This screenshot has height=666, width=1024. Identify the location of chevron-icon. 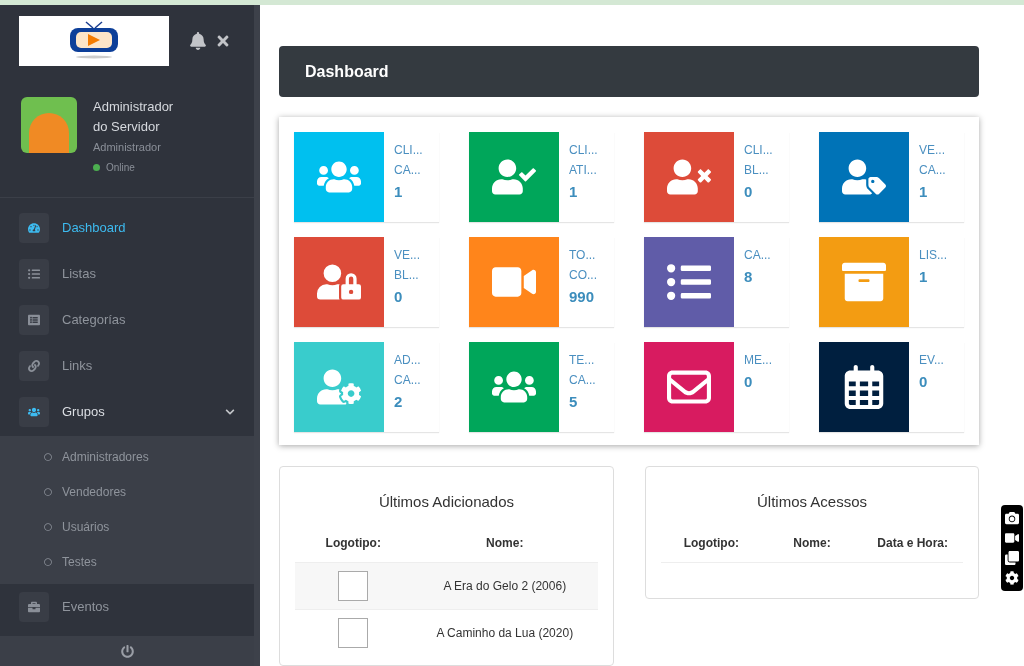
(230, 411).